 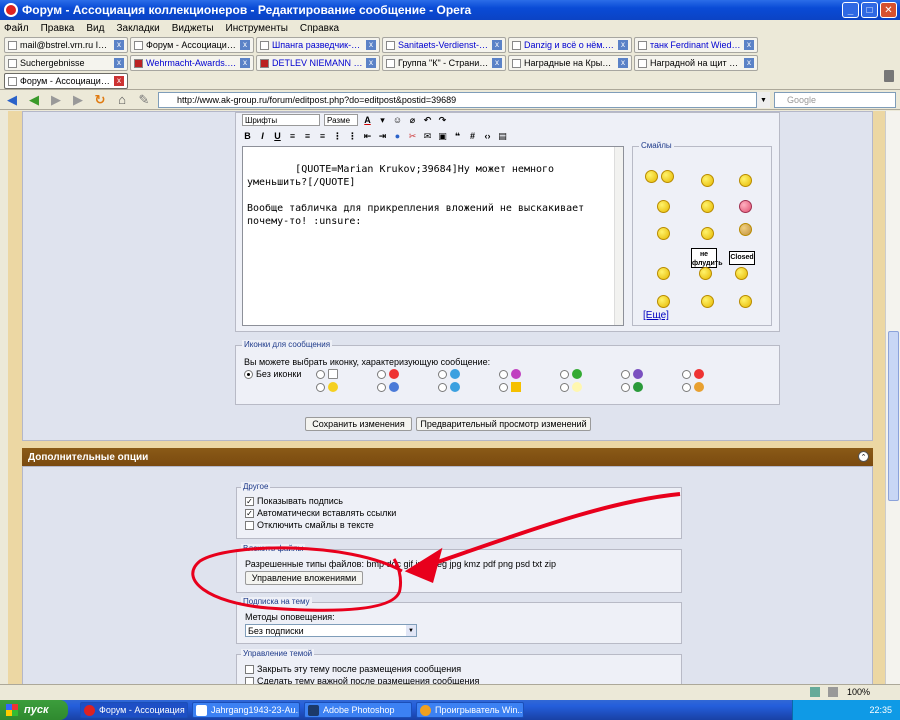 What do you see at coordinates (858, 692) in the screenshot?
I see `zoom-level: 100%` at bounding box center [858, 692].